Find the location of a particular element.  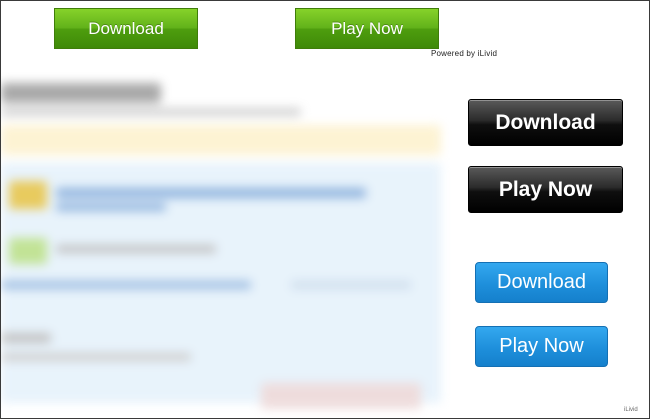

download-button-green: Download is located at coordinates (126, 28).